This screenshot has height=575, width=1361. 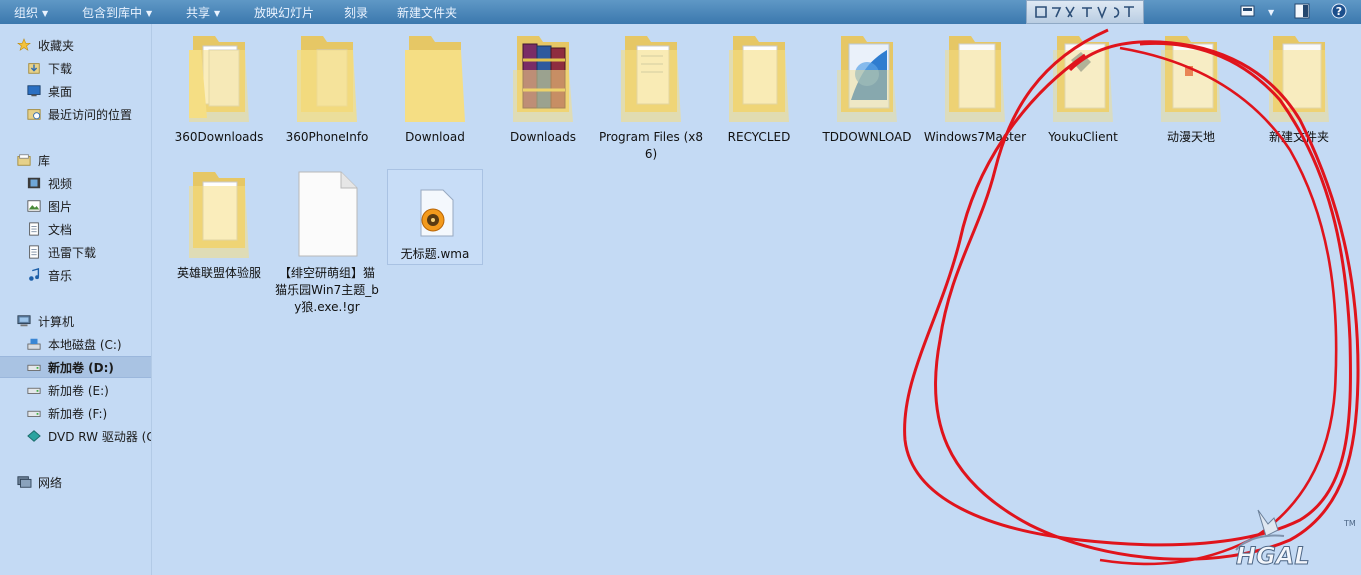 What do you see at coordinates (328, 214) in the screenshot?
I see `blank-file-icon` at bounding box center [328, 214].